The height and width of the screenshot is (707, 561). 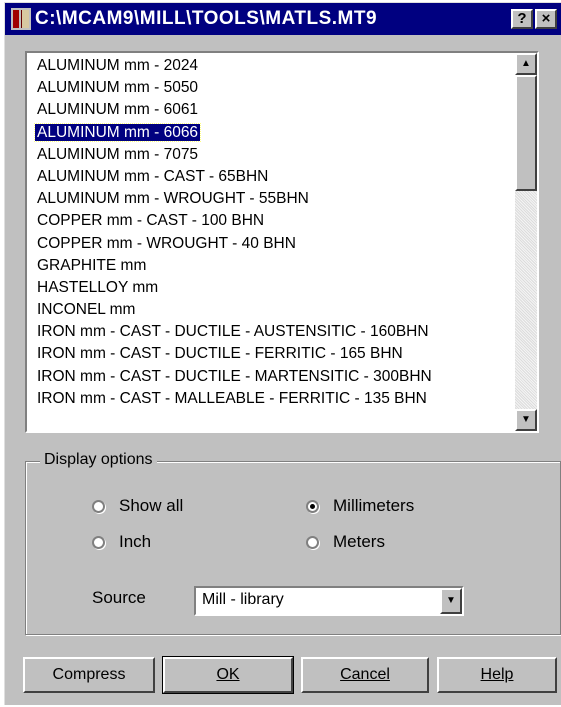 What do you see at coordinates (86, 310) in the screenshot?
I see `list-item-label: INCONEL mm` at bounding box center [86, 310].